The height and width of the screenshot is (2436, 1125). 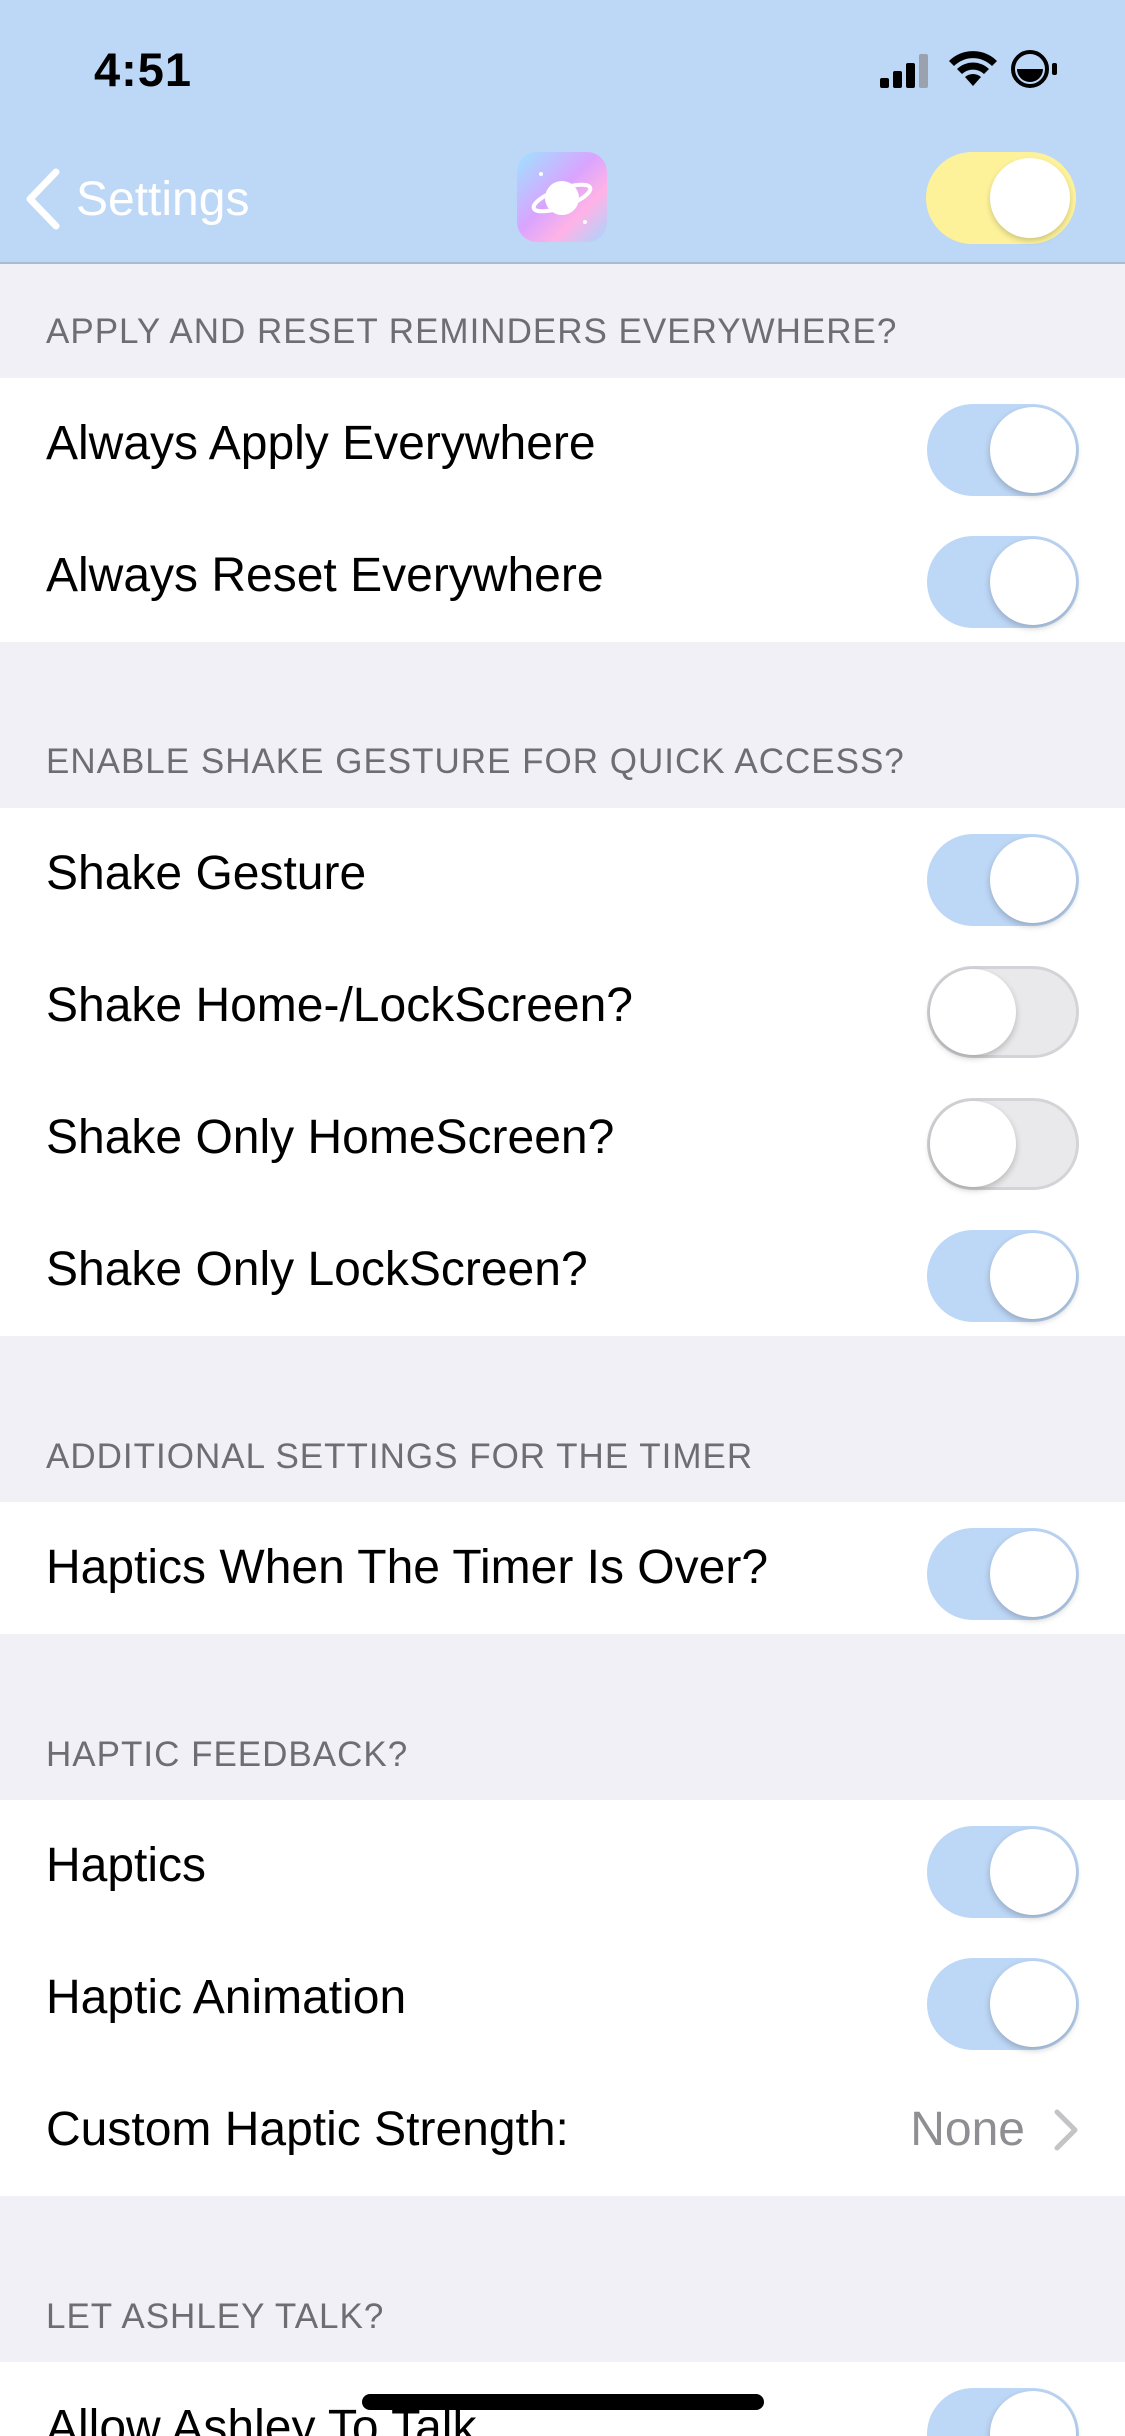 I want to click on planet-app-icon, so click(x=562, y=197).